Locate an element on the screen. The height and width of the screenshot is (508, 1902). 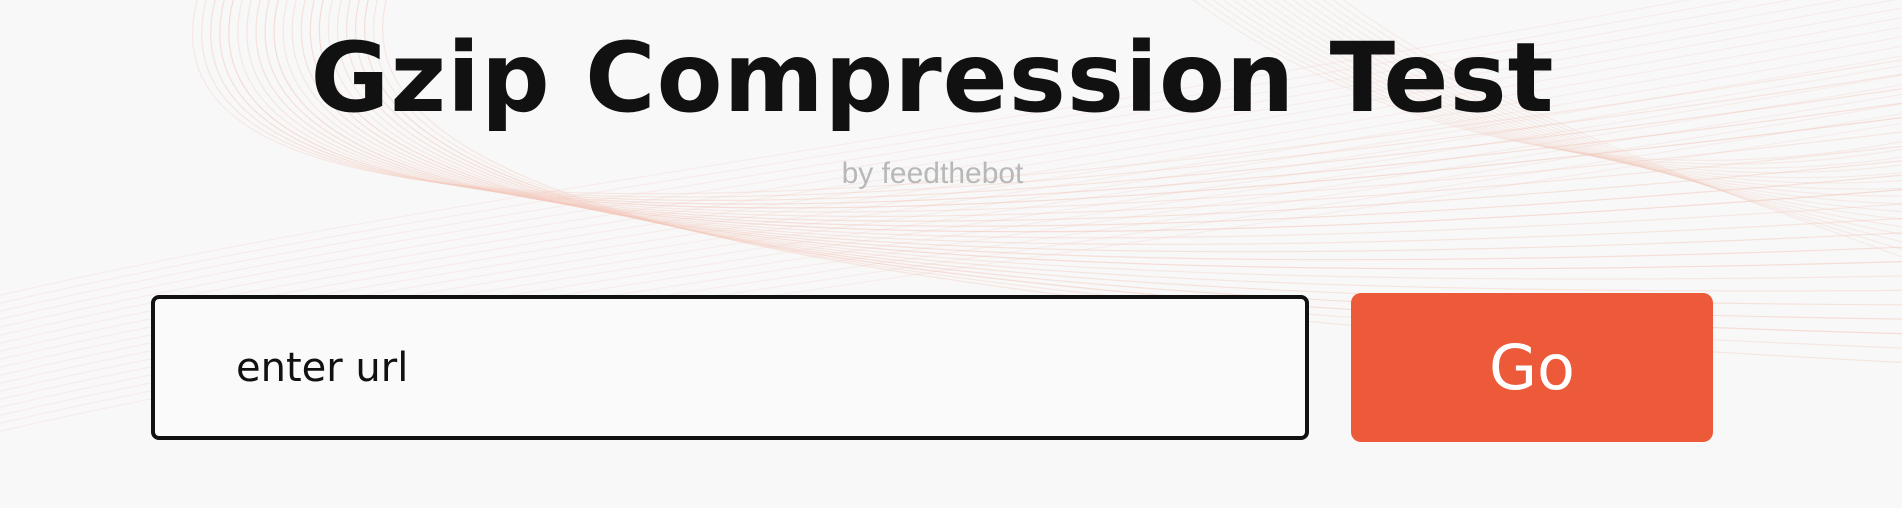
byline: by feedthebot is located at coordinates (932, 173).